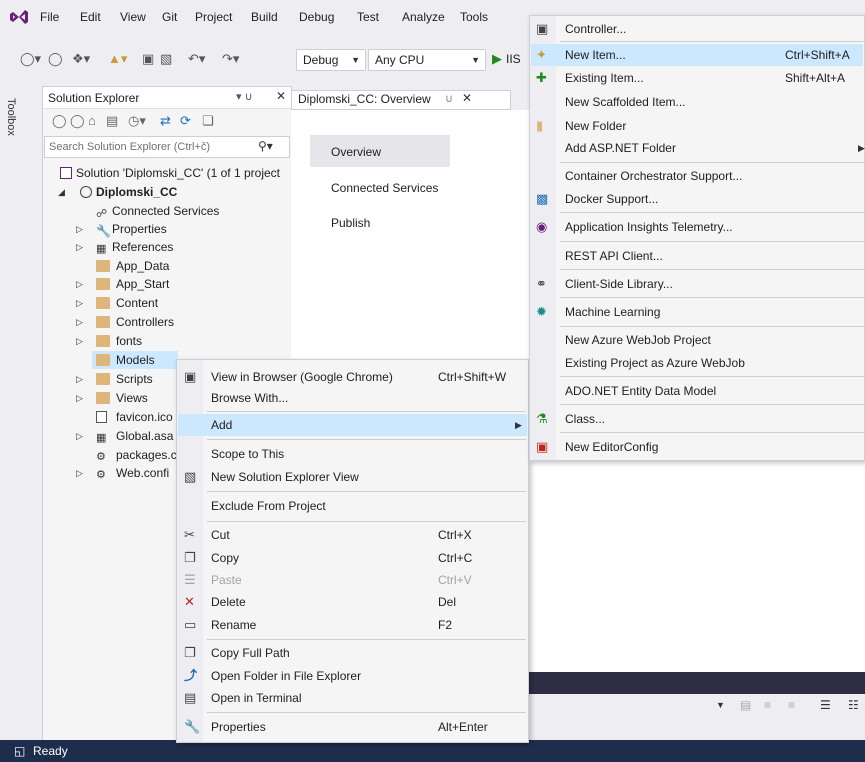  What do you see at coordinates (697, 312) in the screenshot?
I see `submenu-machine-learning: ✹ Machine Learning` at bounding box center [697, 312].